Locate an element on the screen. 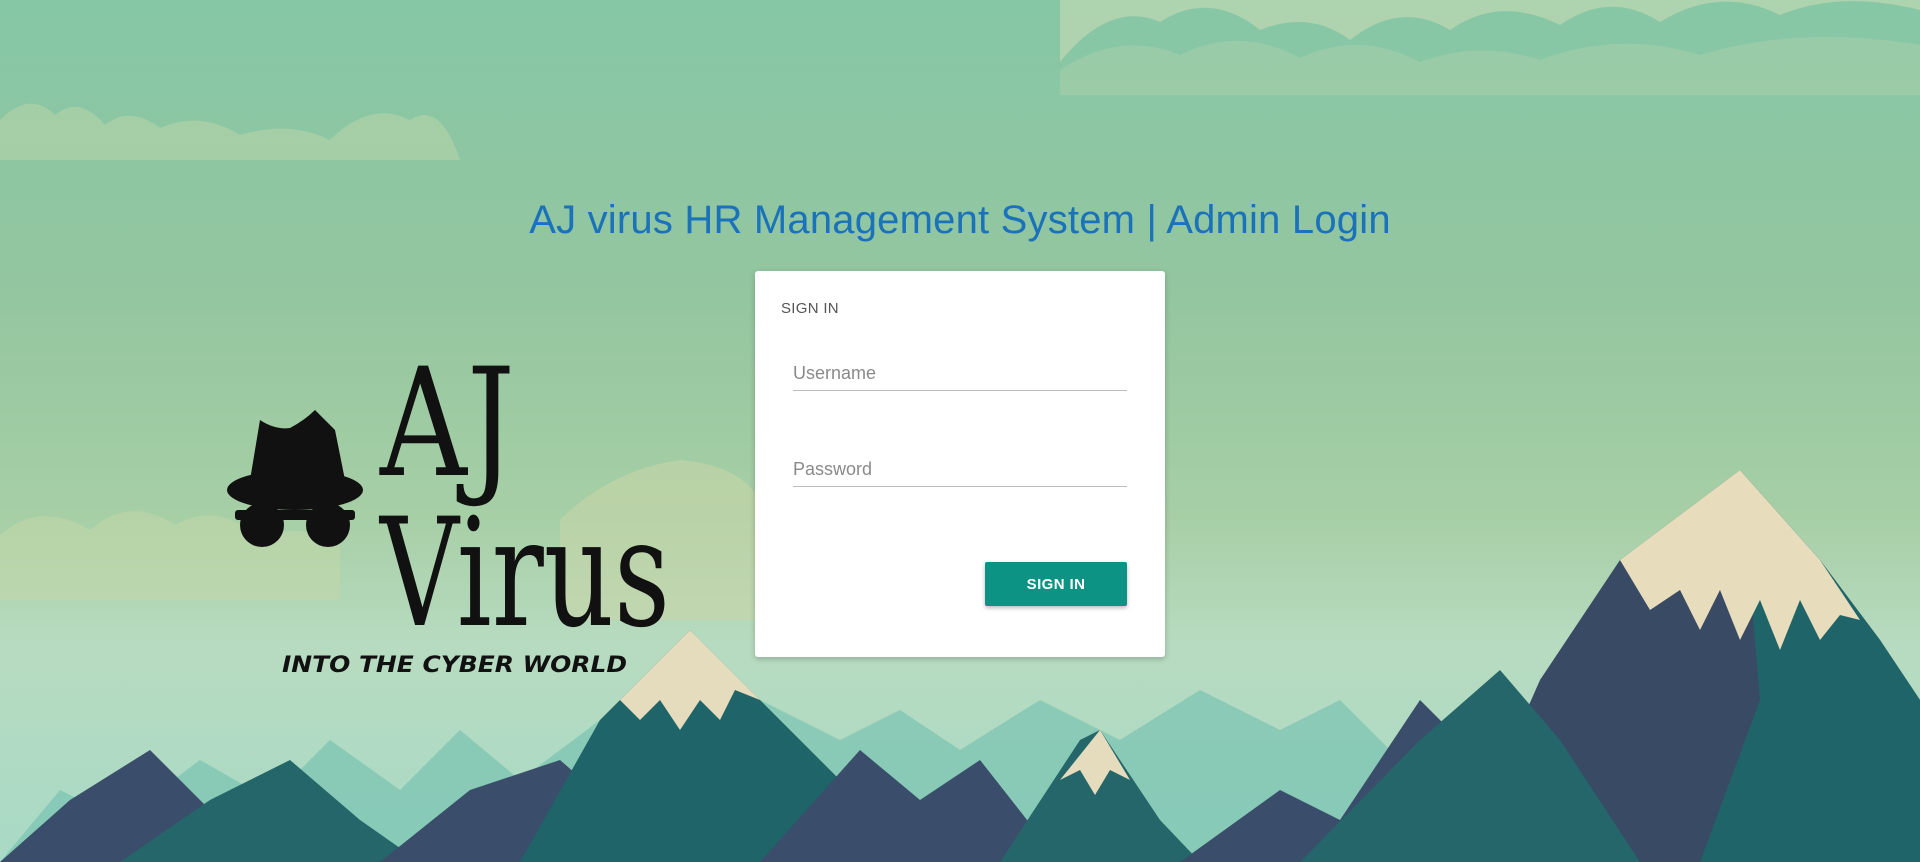  cloud-top-left is located at coordinates (230, 131).